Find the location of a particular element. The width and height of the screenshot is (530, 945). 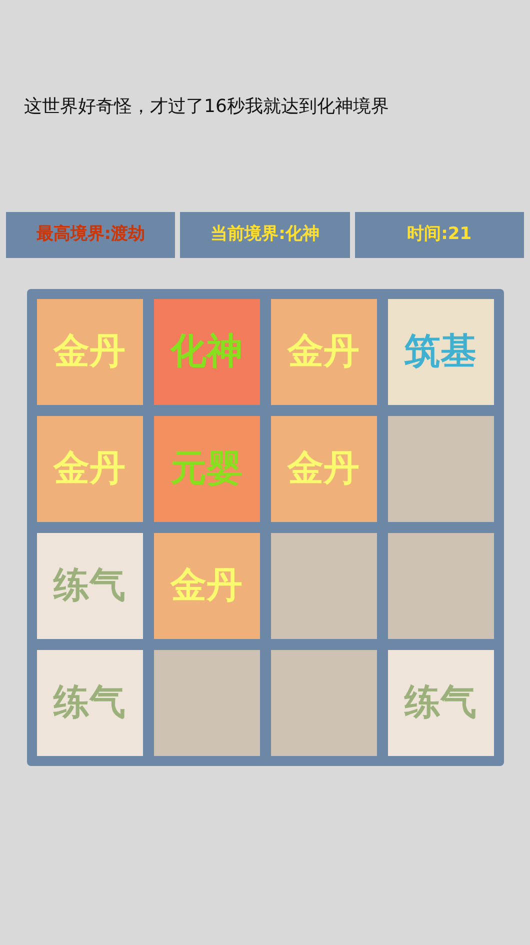

status-panel: 最高境界:渡劫 is located at coordinates (91, 235).